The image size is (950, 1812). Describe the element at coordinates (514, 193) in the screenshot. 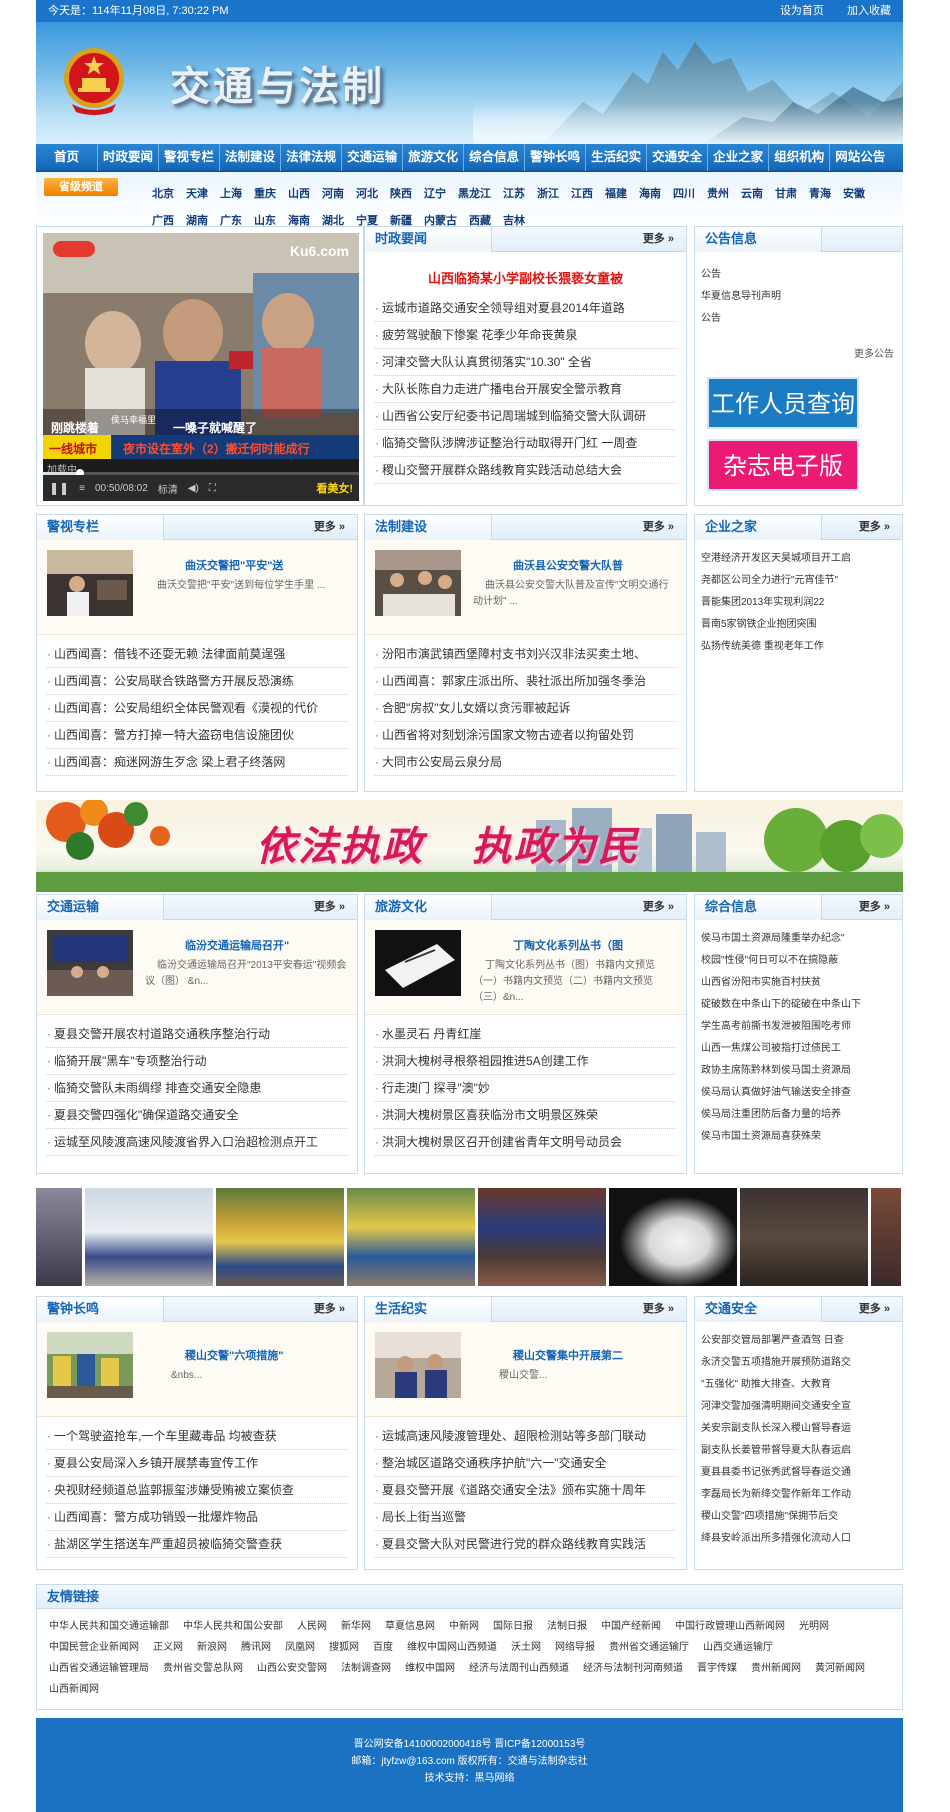

I see `province-link: 江苏` at that location.